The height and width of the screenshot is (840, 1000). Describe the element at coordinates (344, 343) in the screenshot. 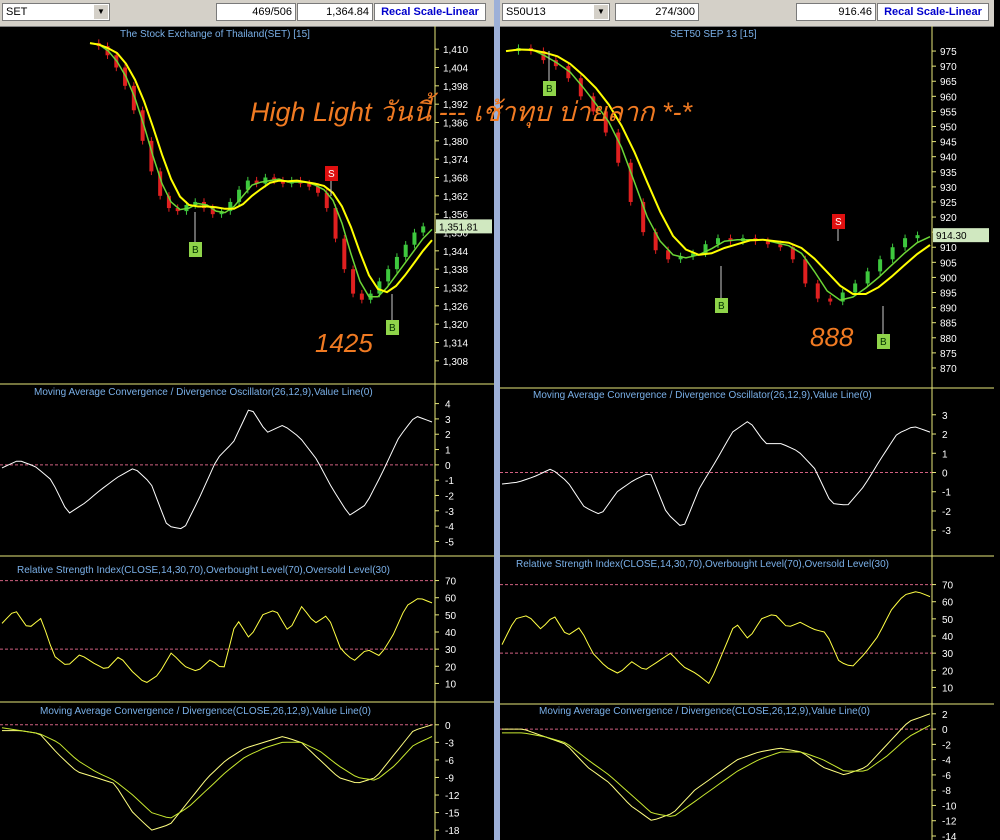

I see `low-annotation: 1425` at that location.